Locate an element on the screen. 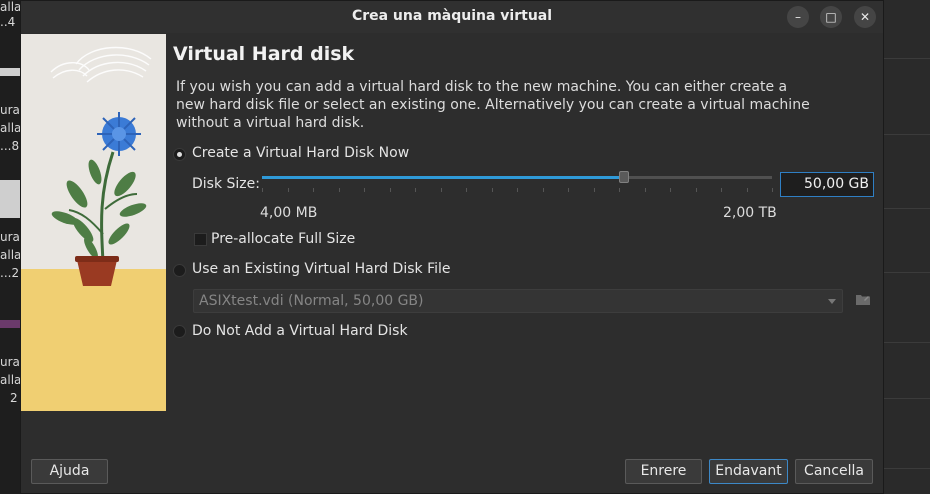  no-disk-radio is located at coordinates (179, 331).